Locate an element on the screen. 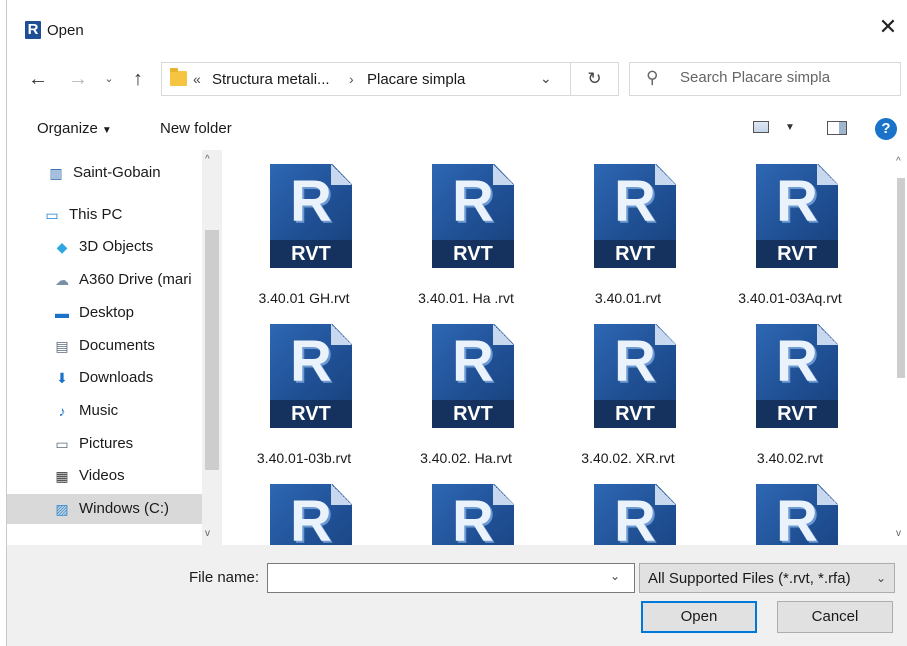 Image resolution: width=907 pixels, height=646 pixels. address-dropdown-icon: ⌄ is located at coordinates (546, 78).